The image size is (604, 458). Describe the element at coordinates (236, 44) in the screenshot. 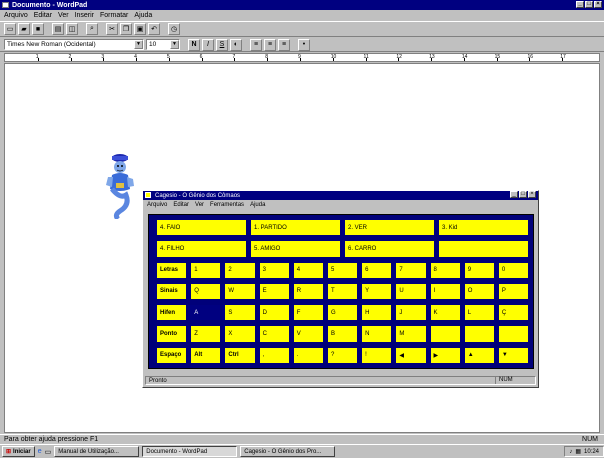

I see `color-icon: ◐` at that location.